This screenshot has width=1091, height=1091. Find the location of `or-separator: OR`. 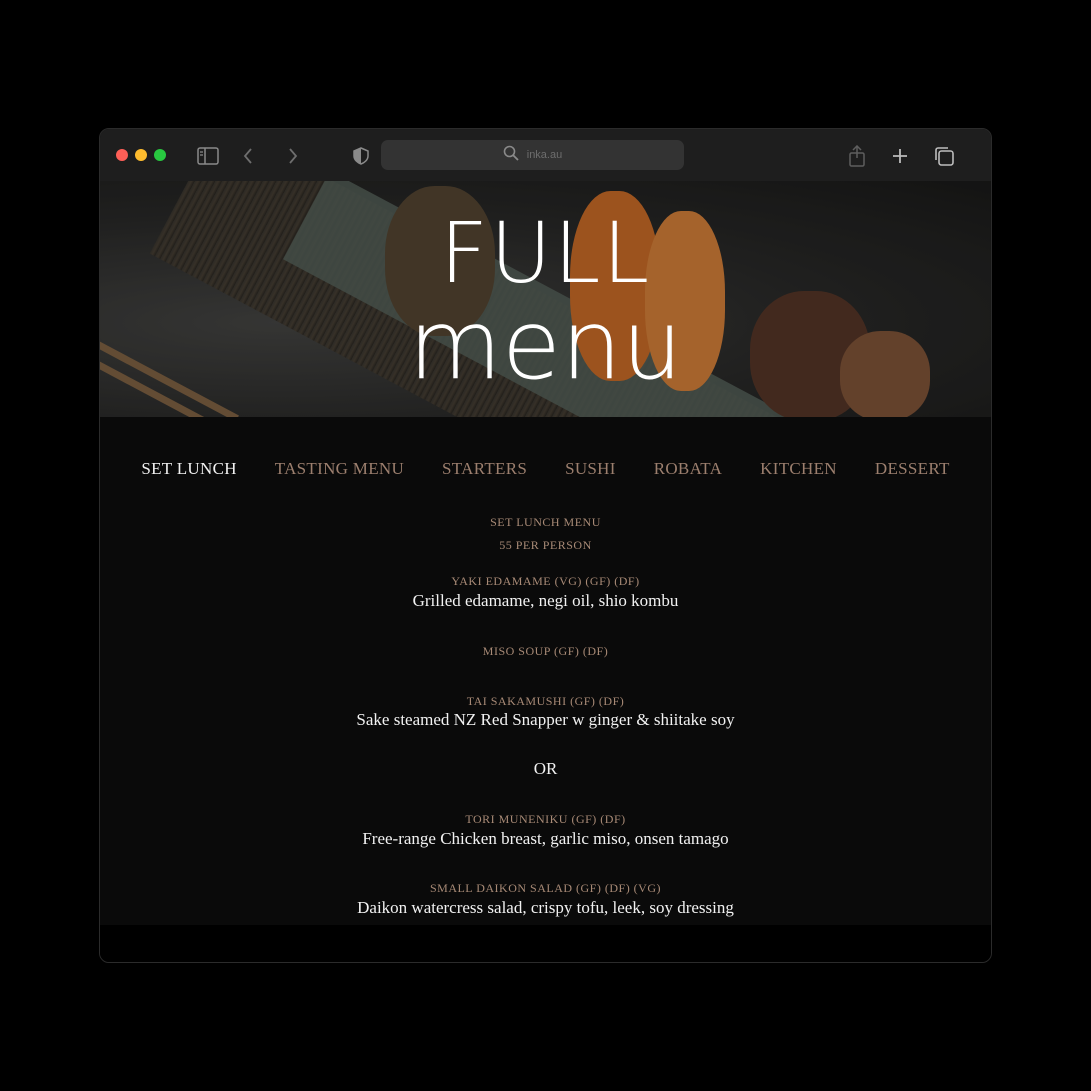

or-separator: OR is located at coordinates (545, 768).